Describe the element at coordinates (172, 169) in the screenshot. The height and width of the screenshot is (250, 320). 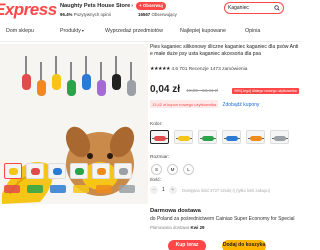
I see `size-option-m: M` at that location.